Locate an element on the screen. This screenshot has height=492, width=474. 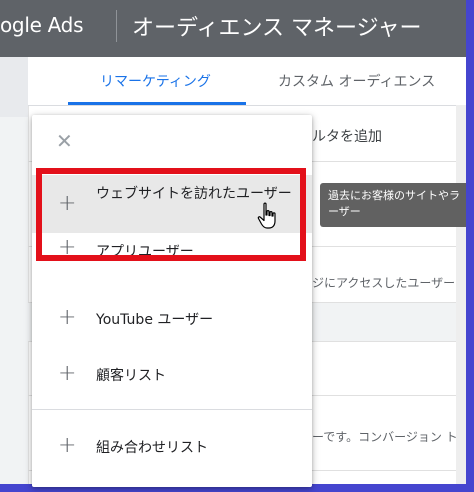
google-ads-logo: ogle Ads is located at coordinates (42, 25).